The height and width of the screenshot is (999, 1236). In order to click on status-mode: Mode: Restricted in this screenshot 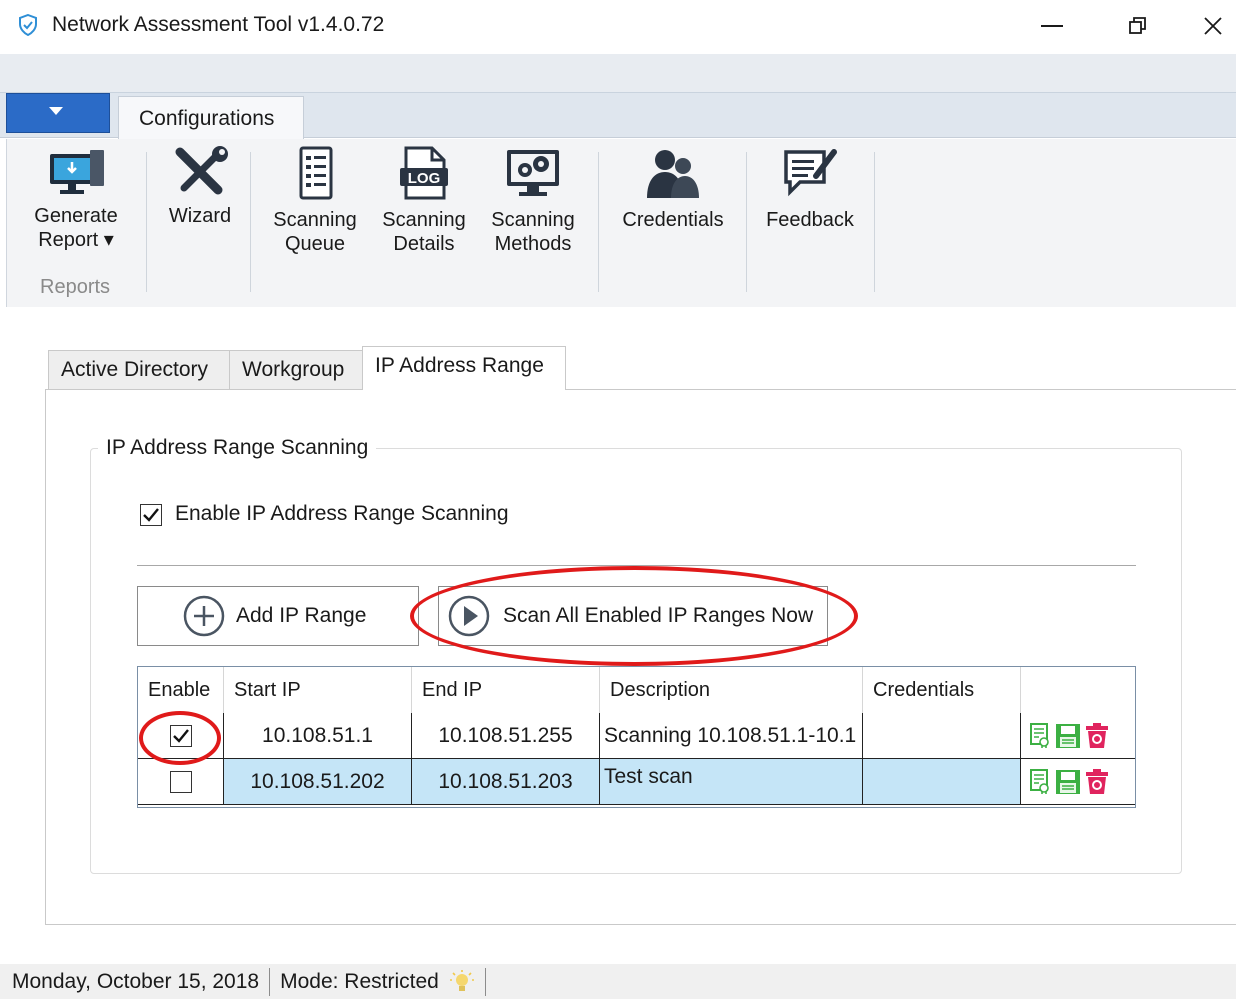, I will do `click(359, 981)`.